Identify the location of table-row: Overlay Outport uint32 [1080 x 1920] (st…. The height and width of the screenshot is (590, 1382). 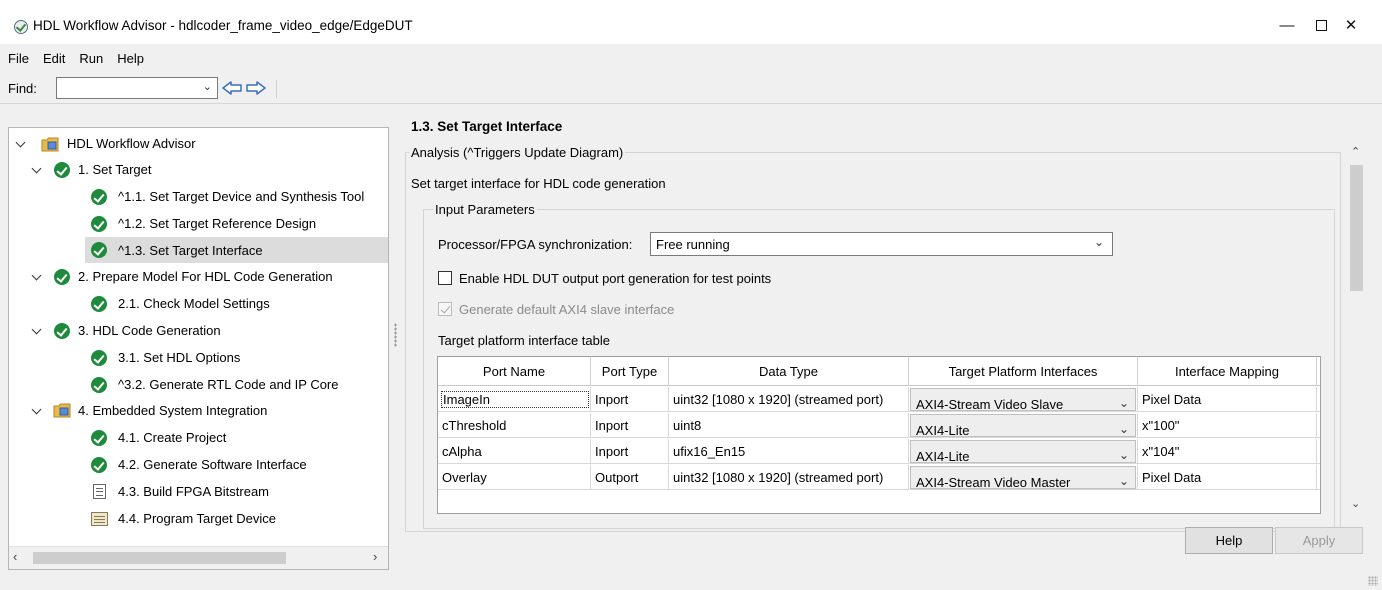
(879, 477).